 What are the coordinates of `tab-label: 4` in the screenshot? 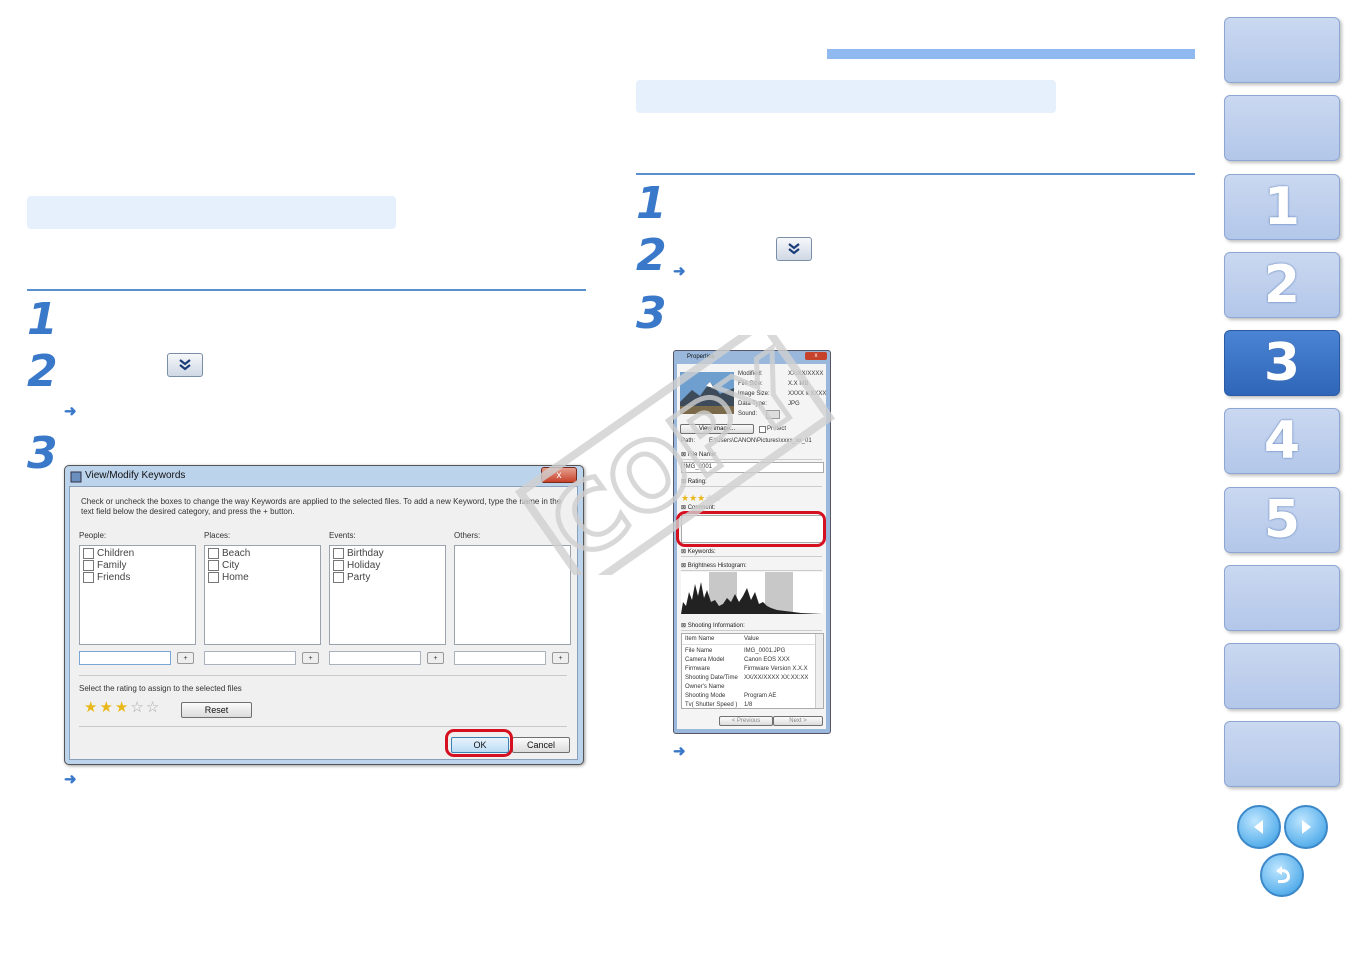 It's located at (1282, 441).